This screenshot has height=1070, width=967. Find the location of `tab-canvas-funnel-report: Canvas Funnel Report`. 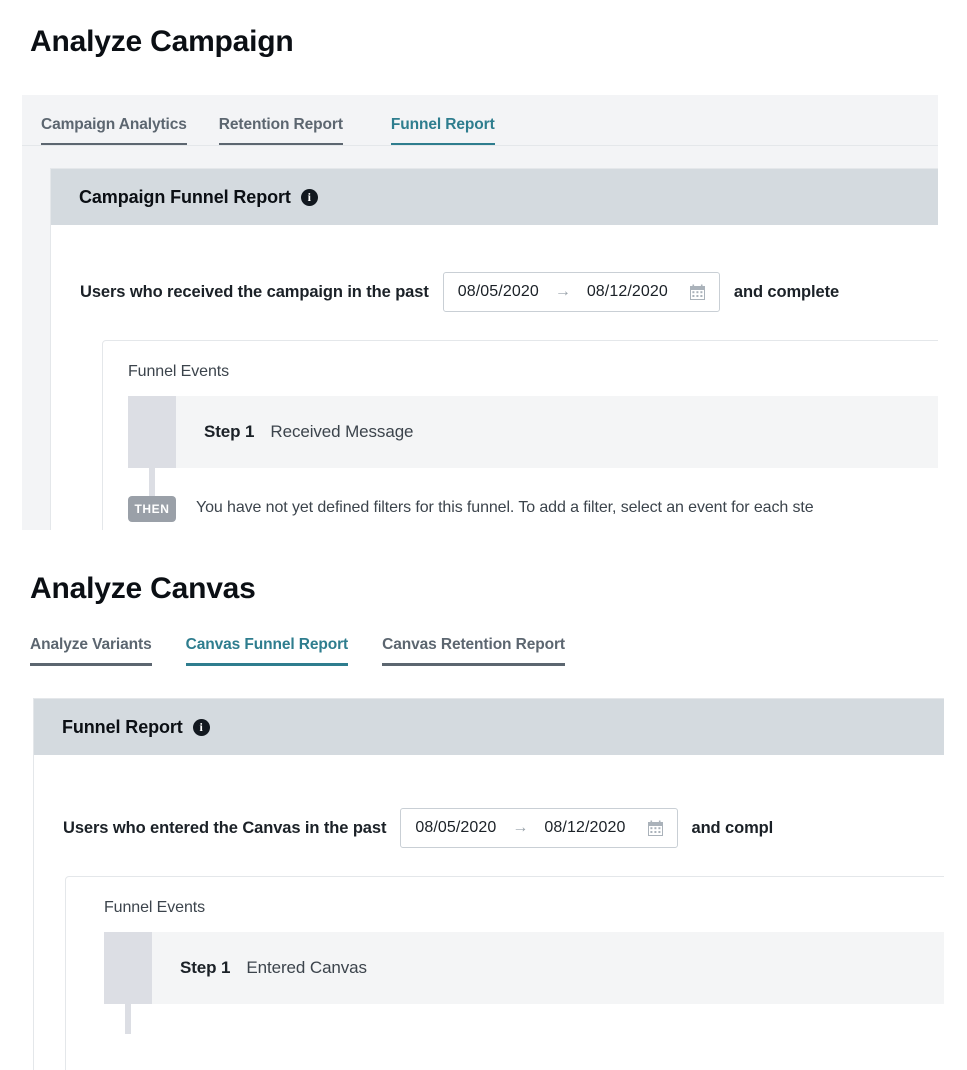

tab-canvas-funnel-report: Canvas Funnel Report is located at coordinates (266, 651).